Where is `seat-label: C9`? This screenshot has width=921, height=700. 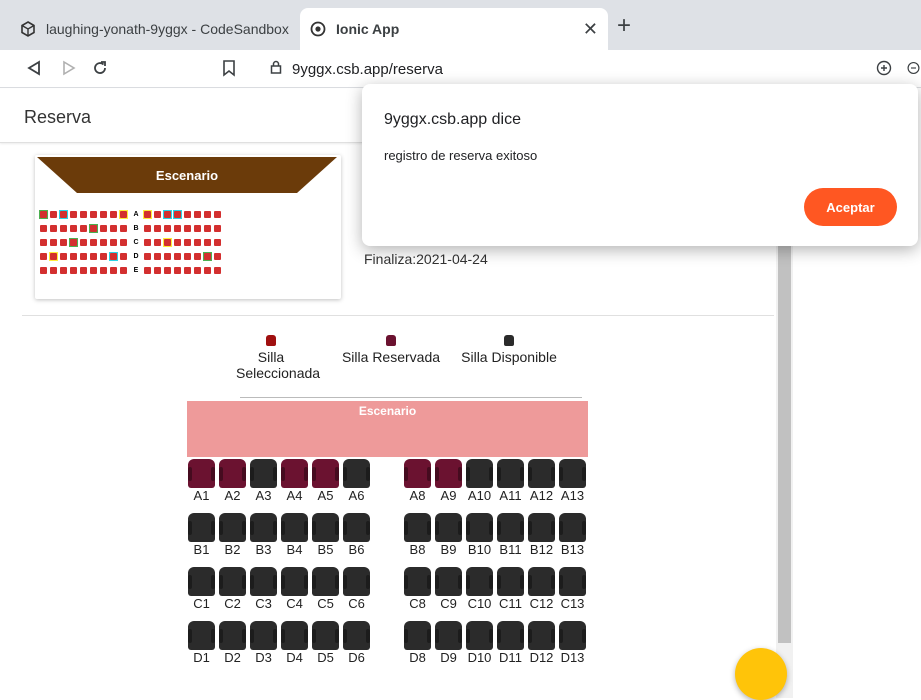 seat-label: C9 is located at coordinates (448, 603).